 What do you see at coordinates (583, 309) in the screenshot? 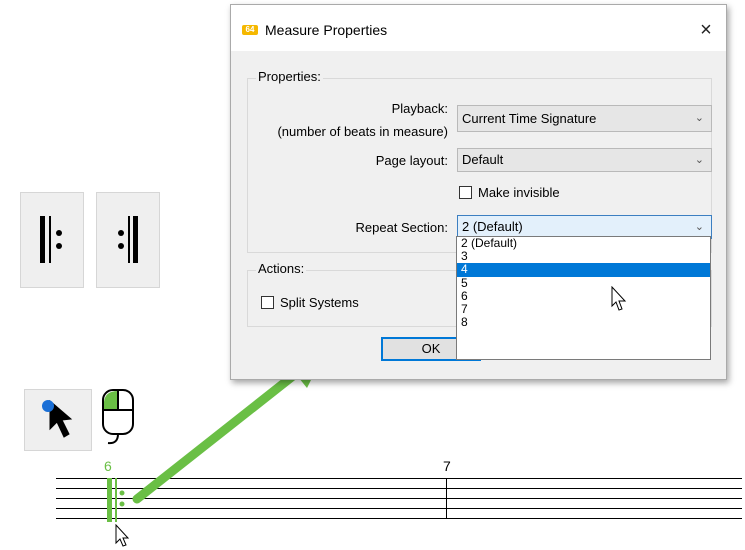
I see `dropdown-option: 7` at bounding box center [583, 309].